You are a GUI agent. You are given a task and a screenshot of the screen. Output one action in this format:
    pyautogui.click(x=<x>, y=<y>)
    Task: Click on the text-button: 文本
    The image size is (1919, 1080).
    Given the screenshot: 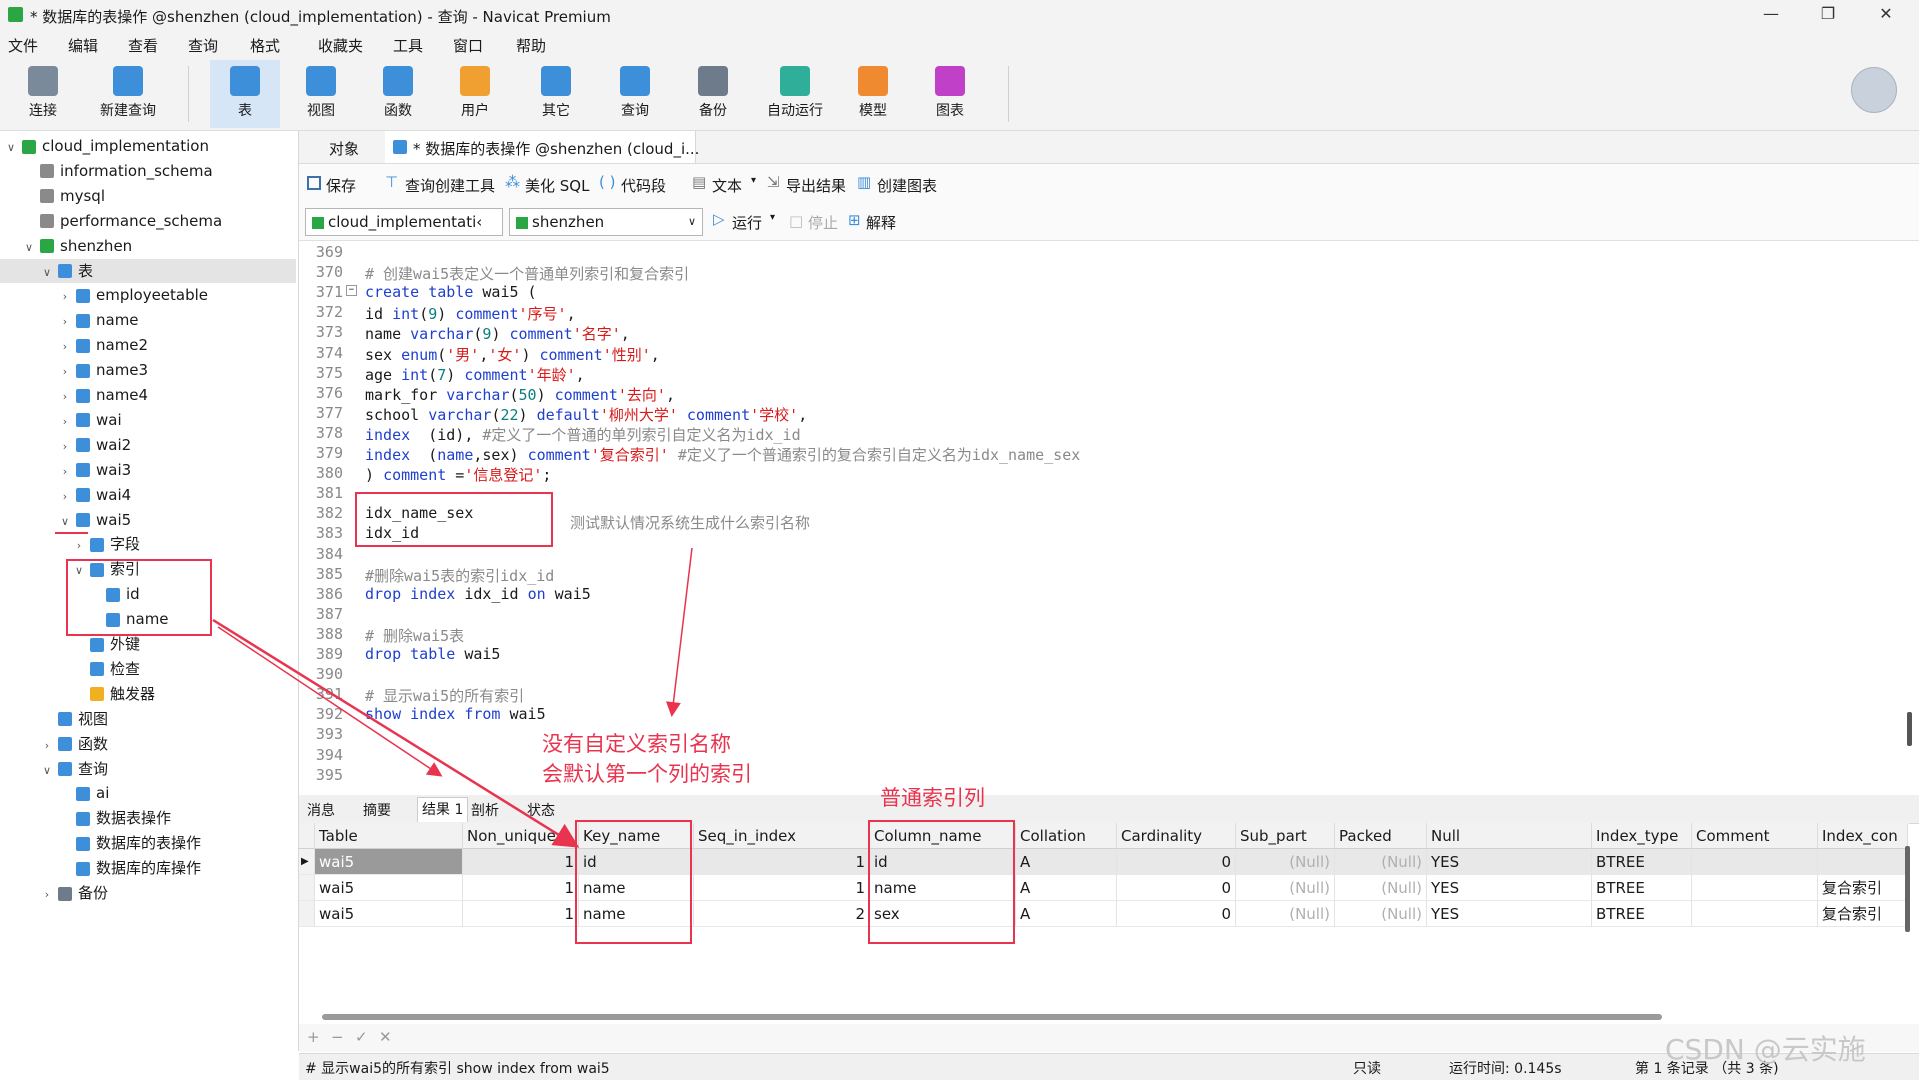 What is the action you would take?
    pyautogui.click(x=727, y=185)
    